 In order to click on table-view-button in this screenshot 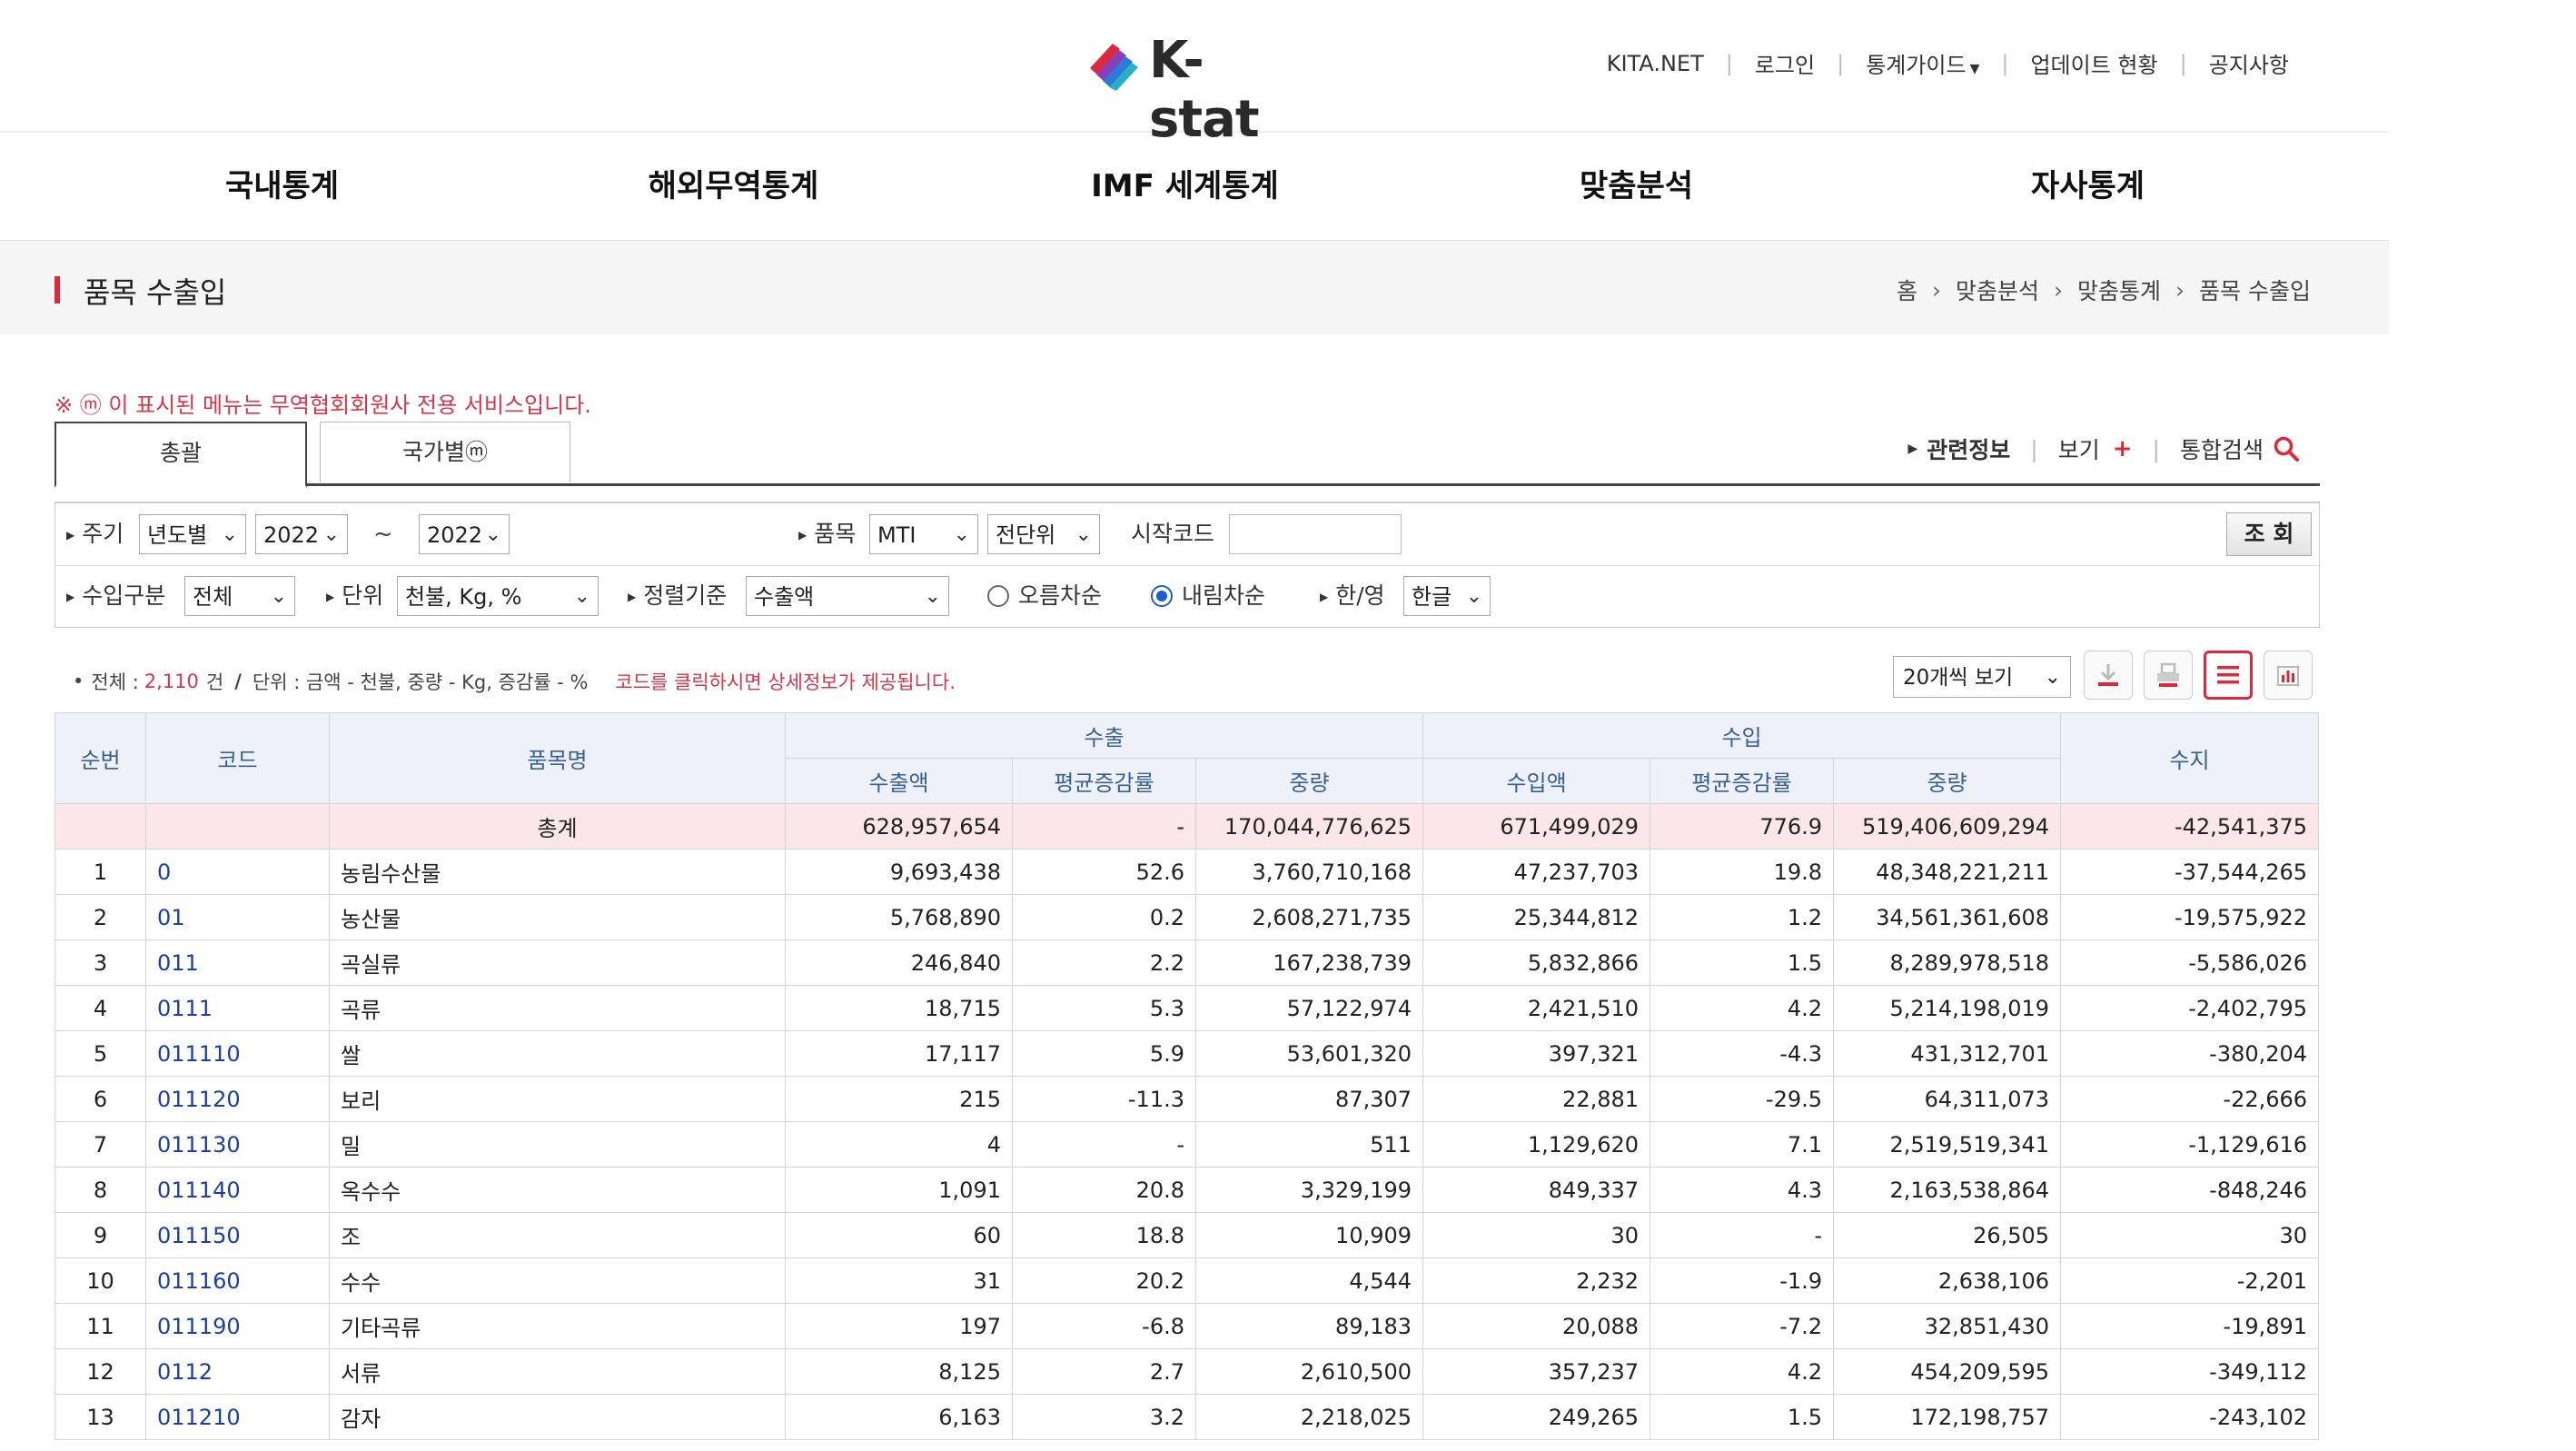, I will do `click(2228, 675)`.